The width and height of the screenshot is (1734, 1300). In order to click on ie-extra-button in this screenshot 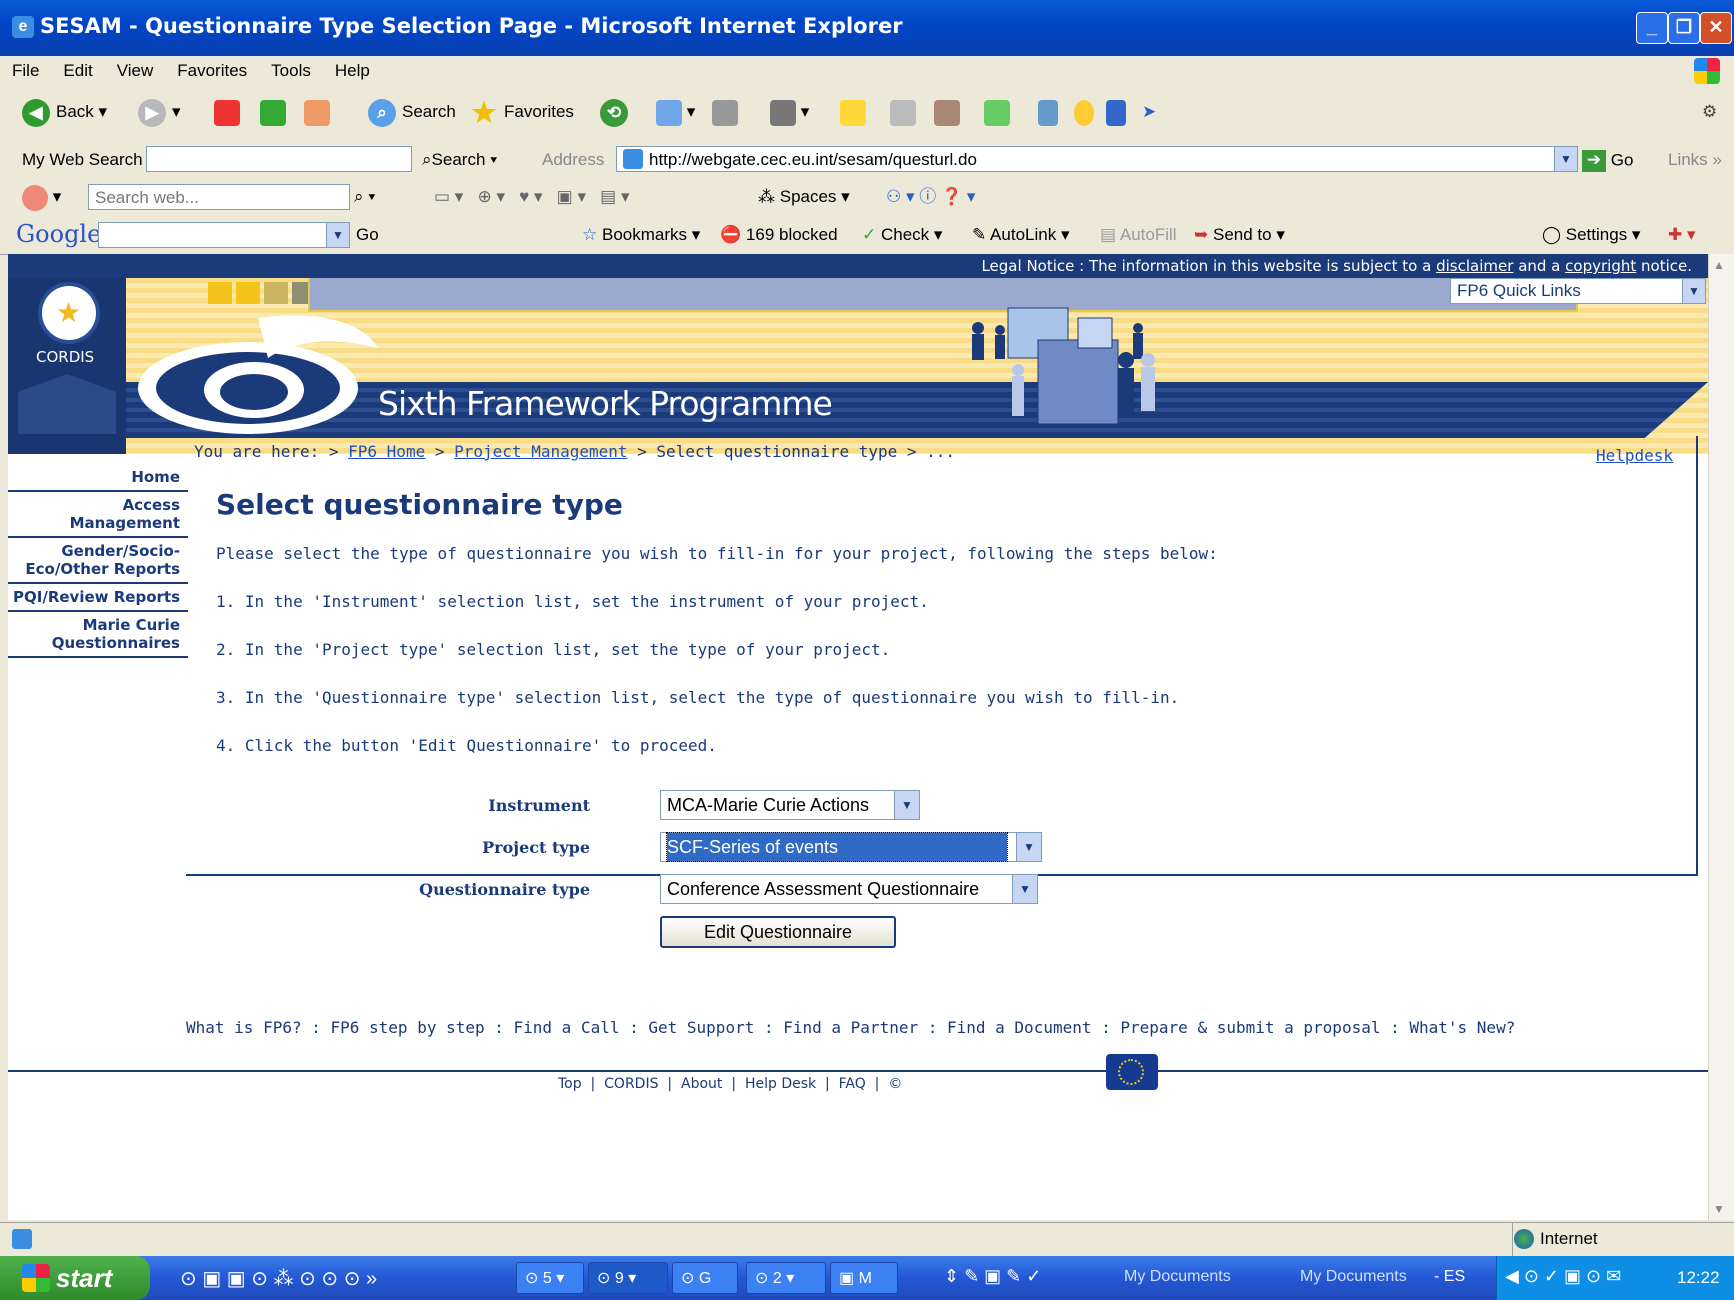, I will do `click(1048, 112)`.